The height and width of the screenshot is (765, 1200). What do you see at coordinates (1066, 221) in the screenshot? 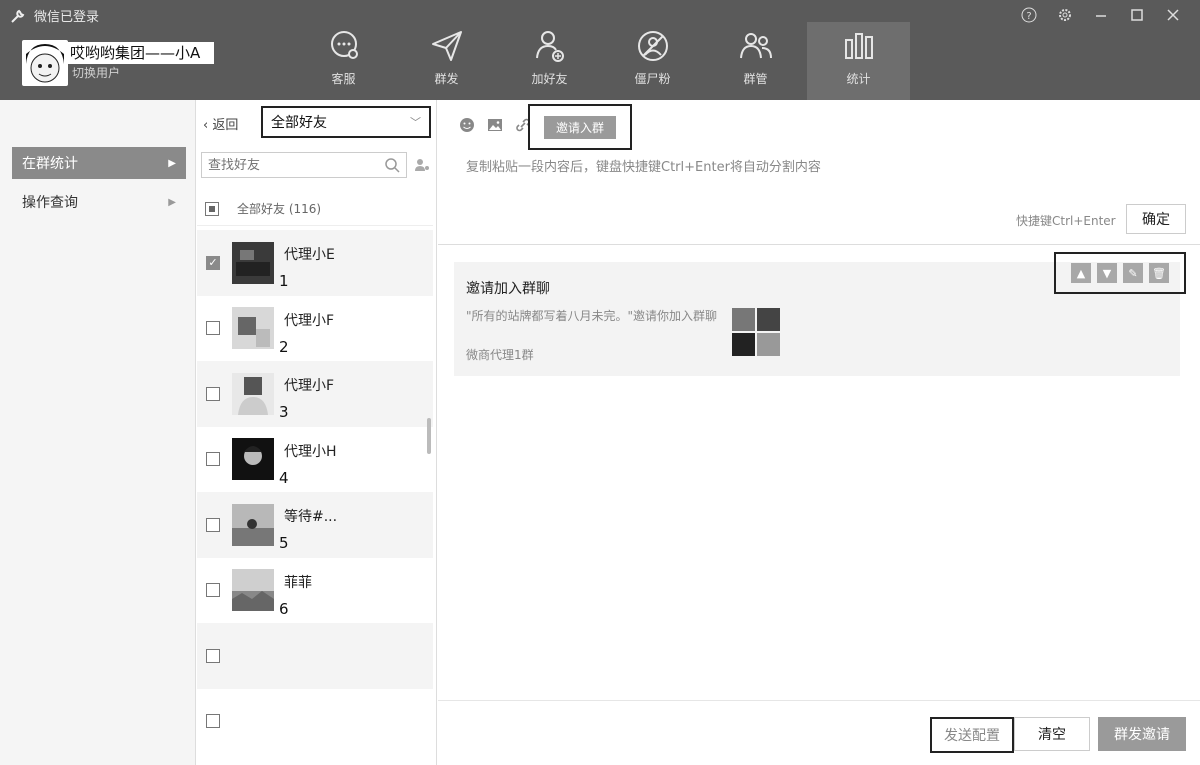
I see `shortcut-hint: 快捷键Ctrl+Enter` at bounding box center [1066, 221].